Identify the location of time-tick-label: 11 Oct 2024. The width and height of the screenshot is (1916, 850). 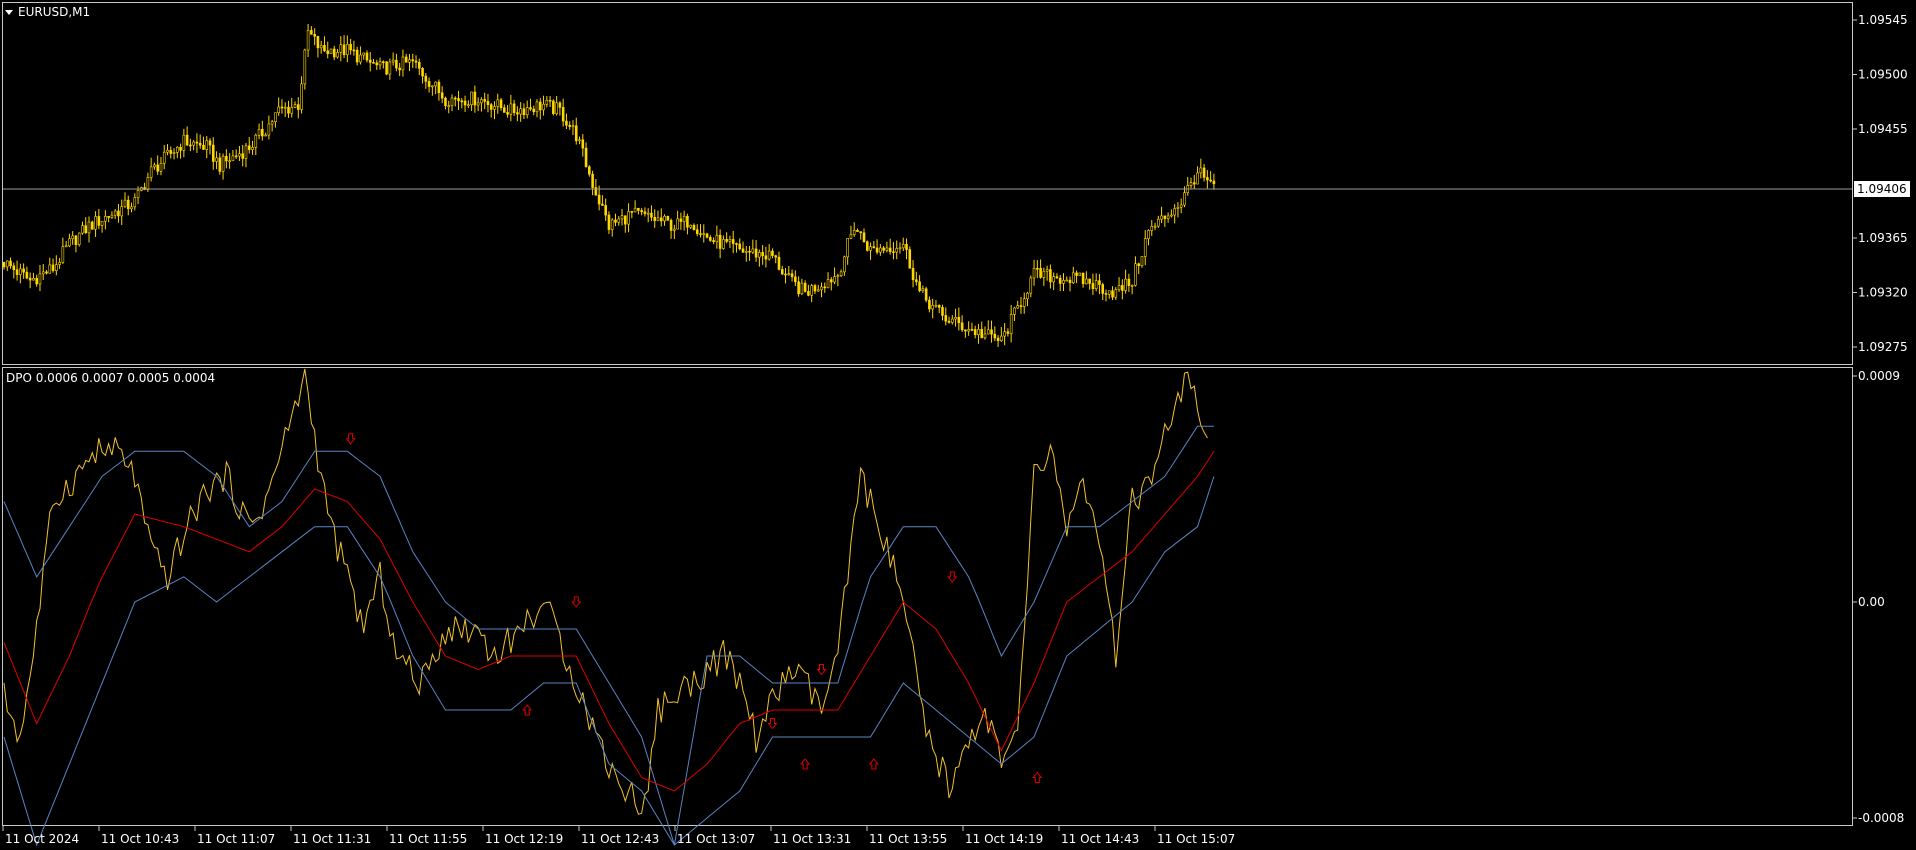
(42, 839).